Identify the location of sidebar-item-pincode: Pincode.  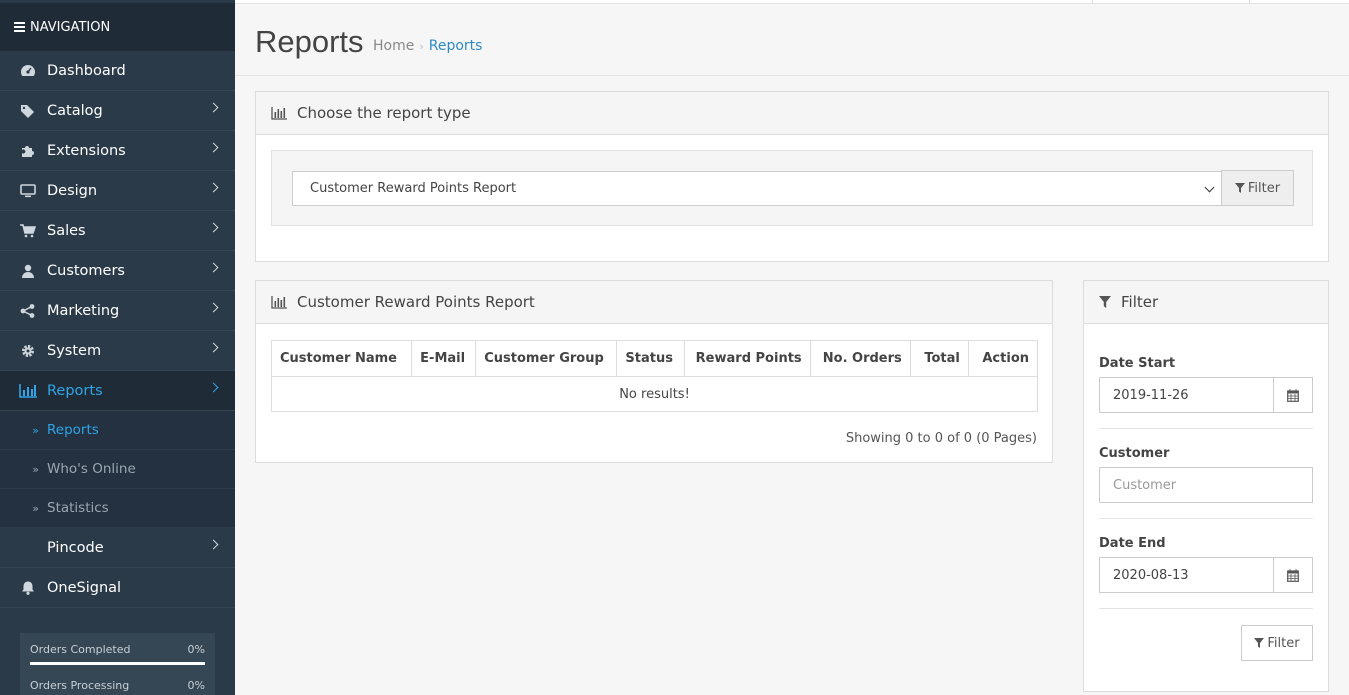
(117, 548).